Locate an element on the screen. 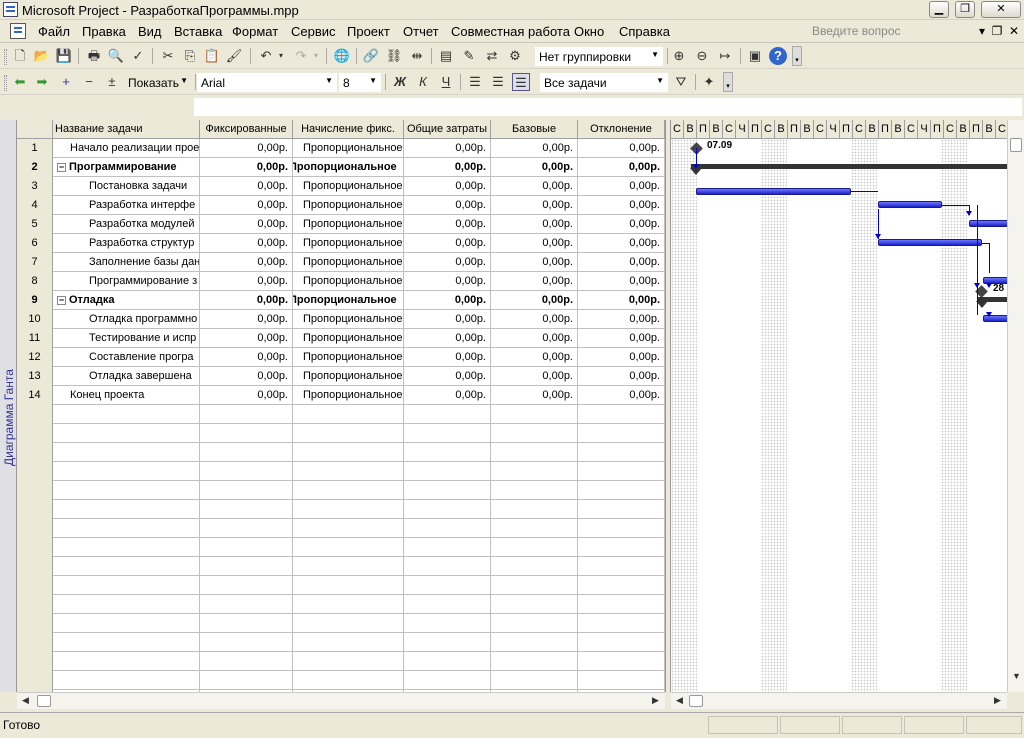 Image resolution: width=1024 pixels, height=738 pixels. menu-project: Проект is located at coordinates (368, 31).